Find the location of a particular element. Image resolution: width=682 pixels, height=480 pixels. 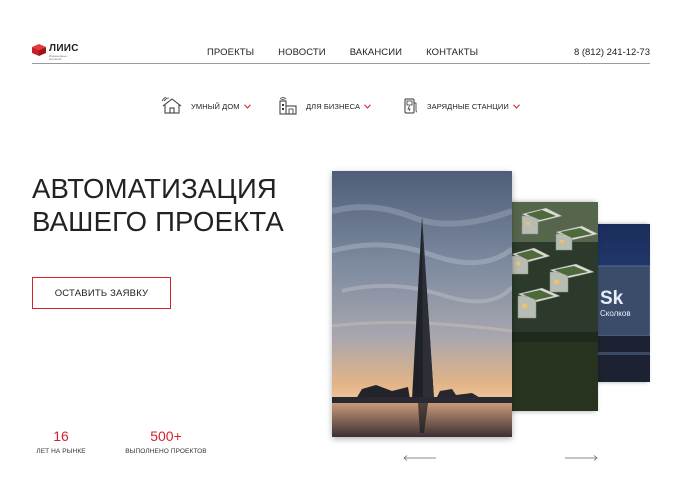

slider-prev-arrow-icon is located at coordinates (420, 458).